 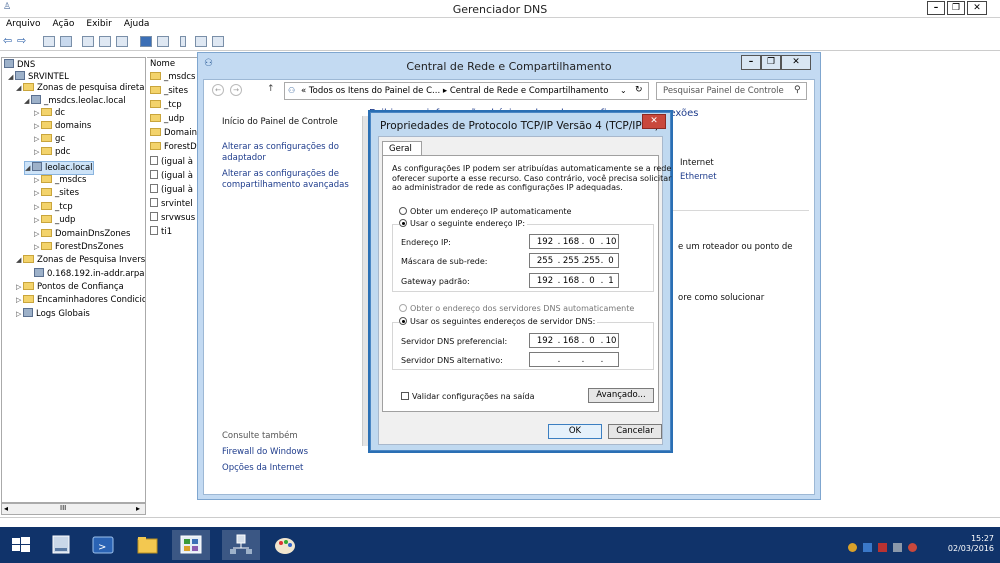 I want to click on dns-manager-taskbar-icon, so click(x=241, y=545).